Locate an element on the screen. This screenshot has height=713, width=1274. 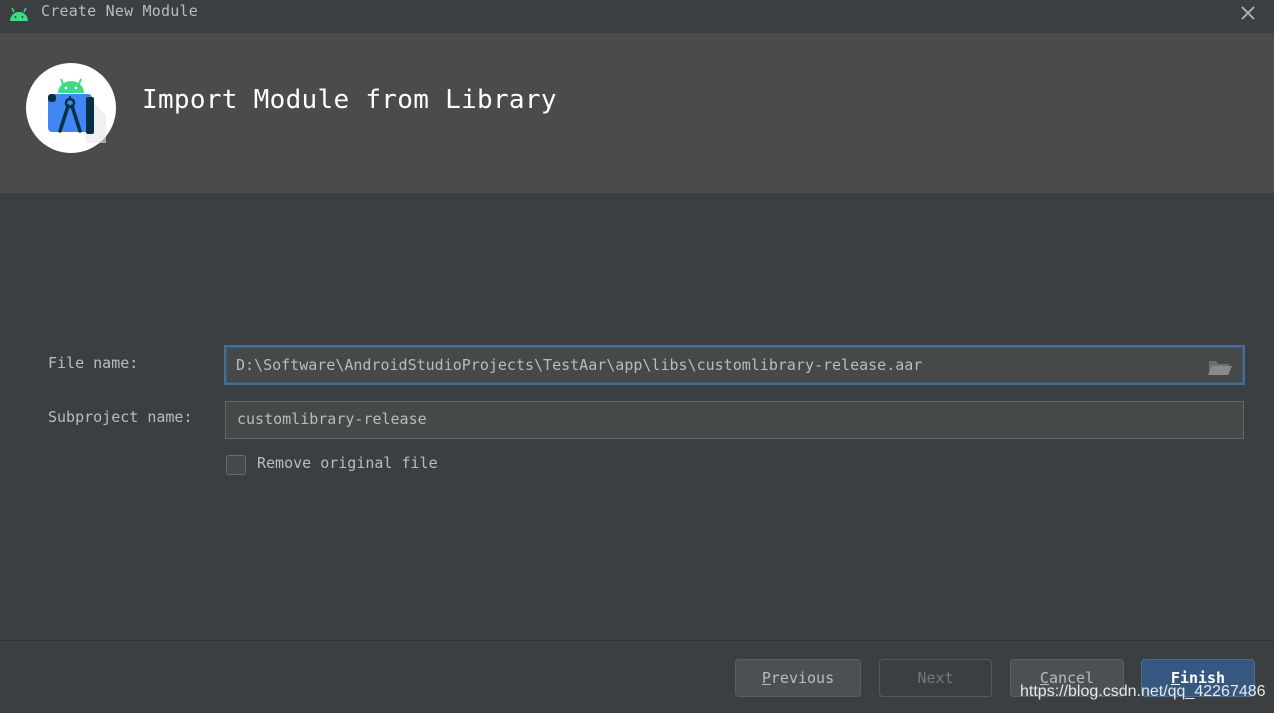
previous-button: Previous is located at coordinates (798, 678).